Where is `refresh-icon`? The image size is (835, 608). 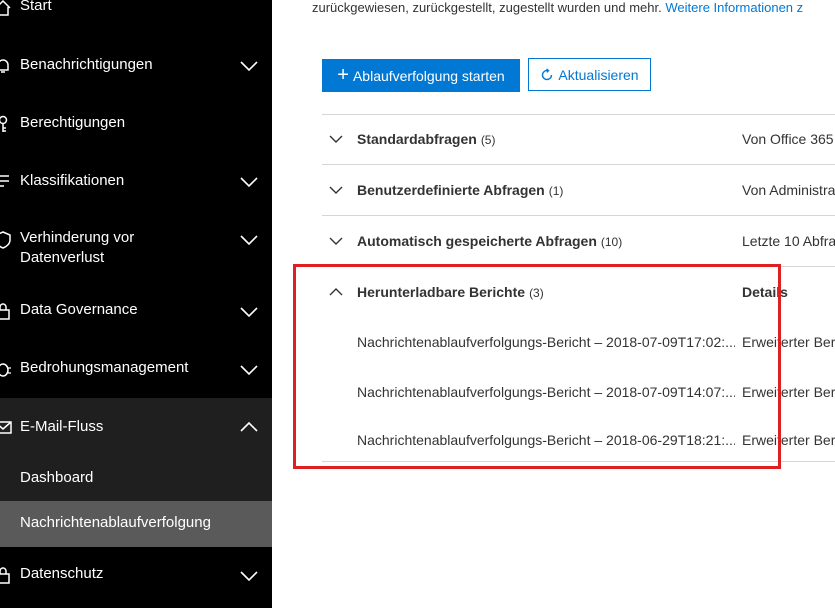 refresh-icon is located at coordinates (547, 73).